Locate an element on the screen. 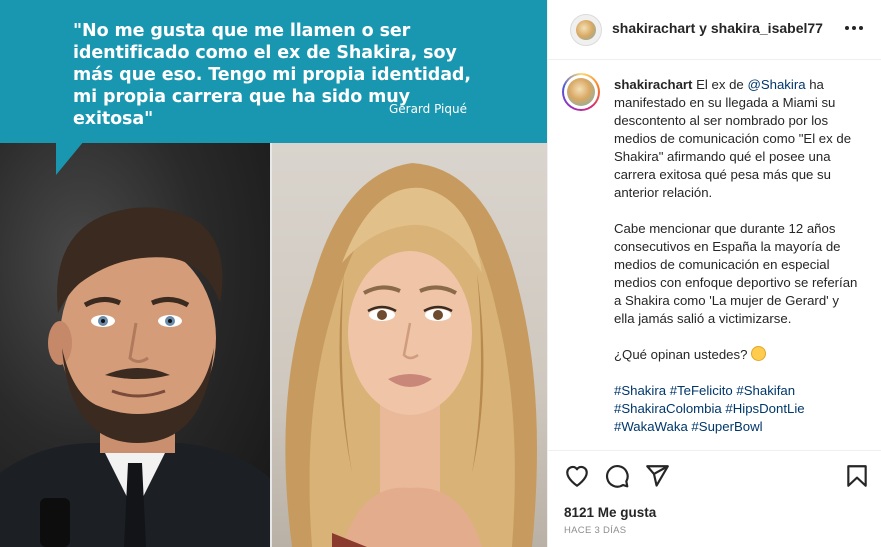 The height and width of the screenshot is (547, 881). action-bar is located at coordinates (714, 475).